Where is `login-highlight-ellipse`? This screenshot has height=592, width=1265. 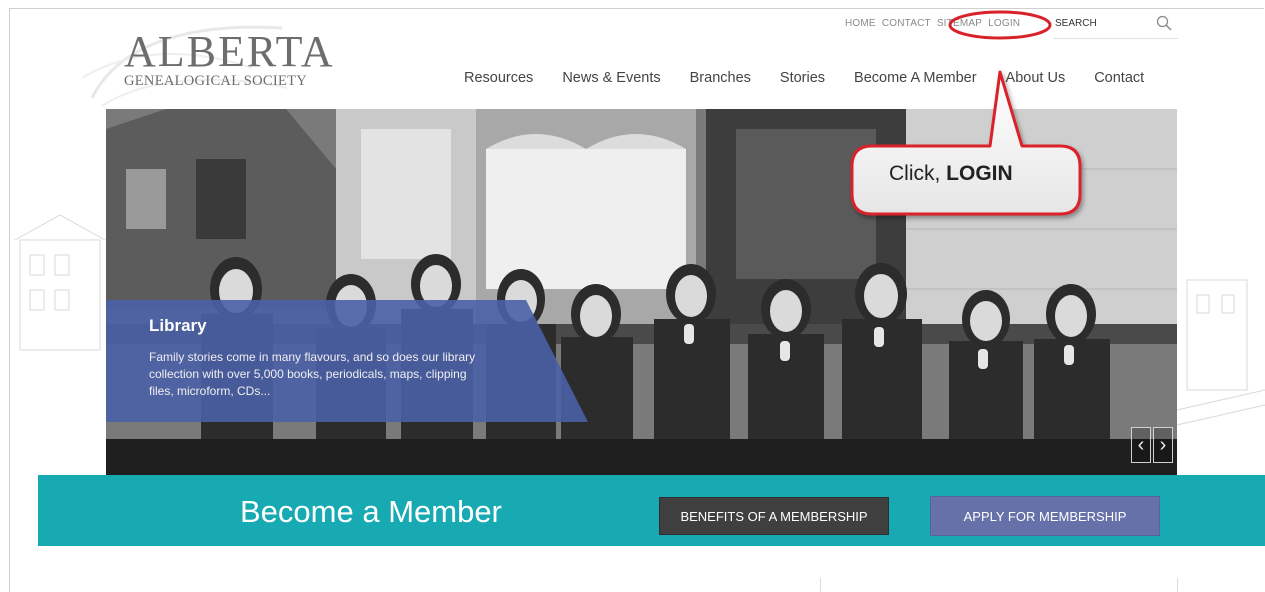
login-highlight-ellipse is located at coordinates (1000, 25).